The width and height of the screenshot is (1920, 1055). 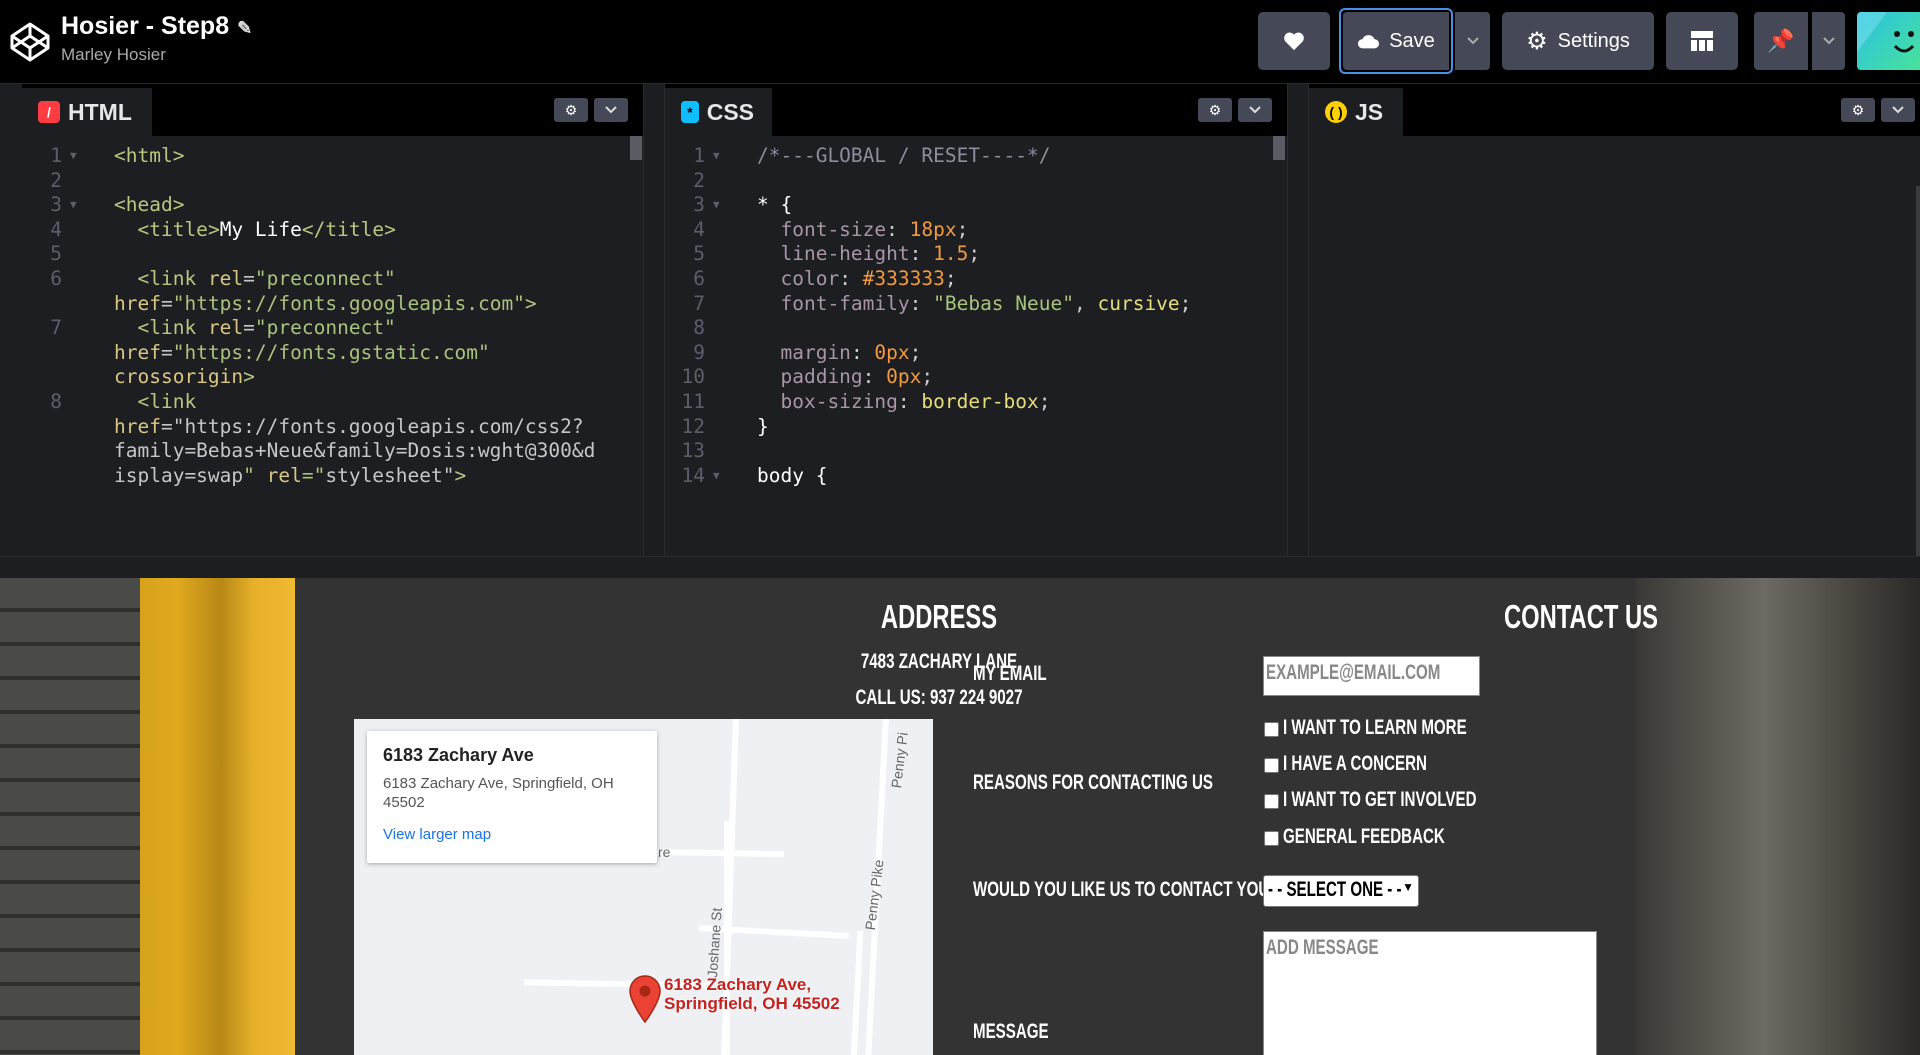 I want to click on line-number: 2, so click(x=56, y=180).